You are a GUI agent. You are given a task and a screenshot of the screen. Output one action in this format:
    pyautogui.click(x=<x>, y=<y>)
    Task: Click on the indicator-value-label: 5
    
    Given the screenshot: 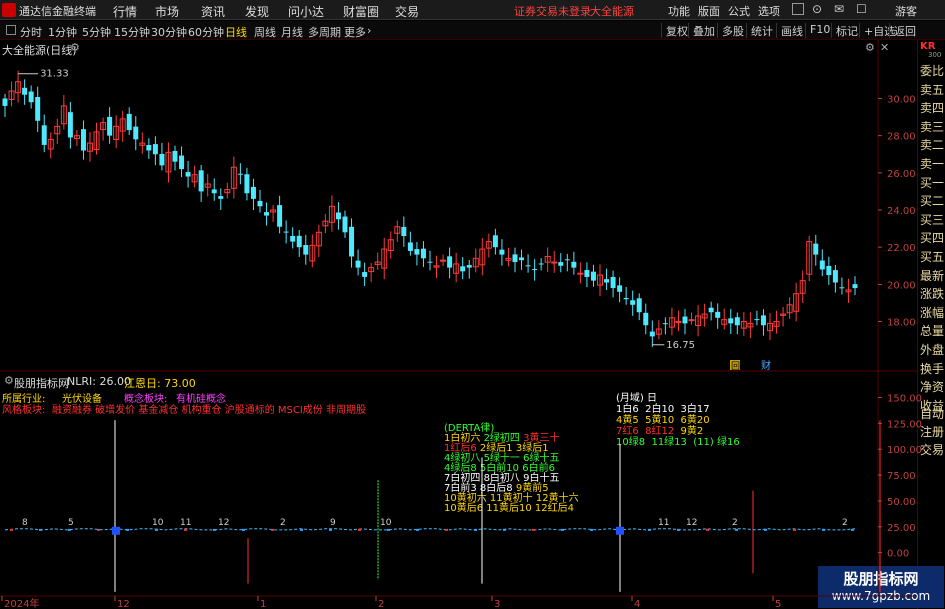 What is the action you would take?
    pyautogui.click(x=71, y=523)
    